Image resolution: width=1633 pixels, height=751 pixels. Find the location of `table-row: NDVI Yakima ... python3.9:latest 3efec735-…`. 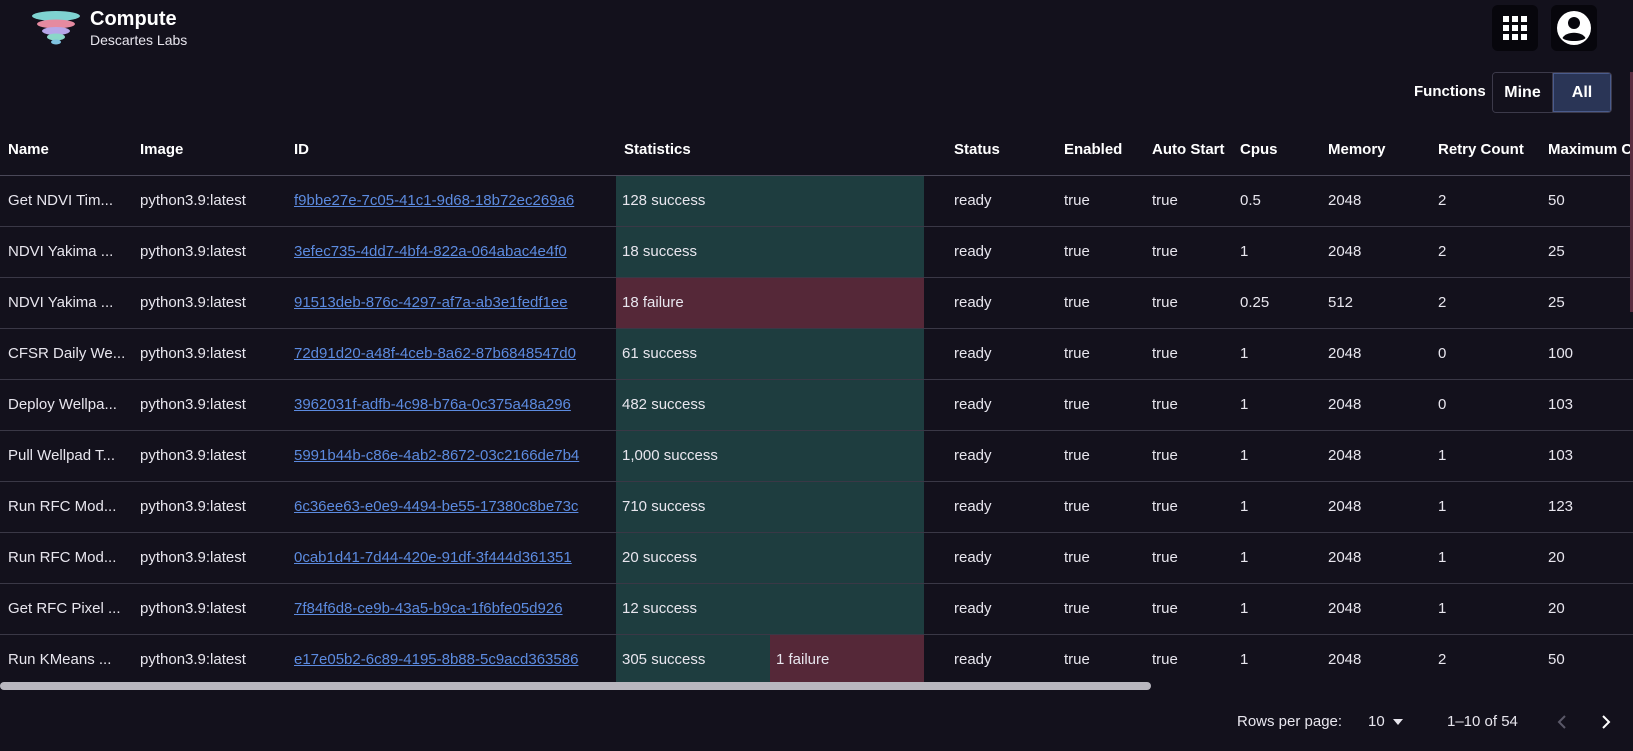

table-row: NDVI Yakima ... python3.9:latest 3efec735-… is located at coordinates (816, 252).